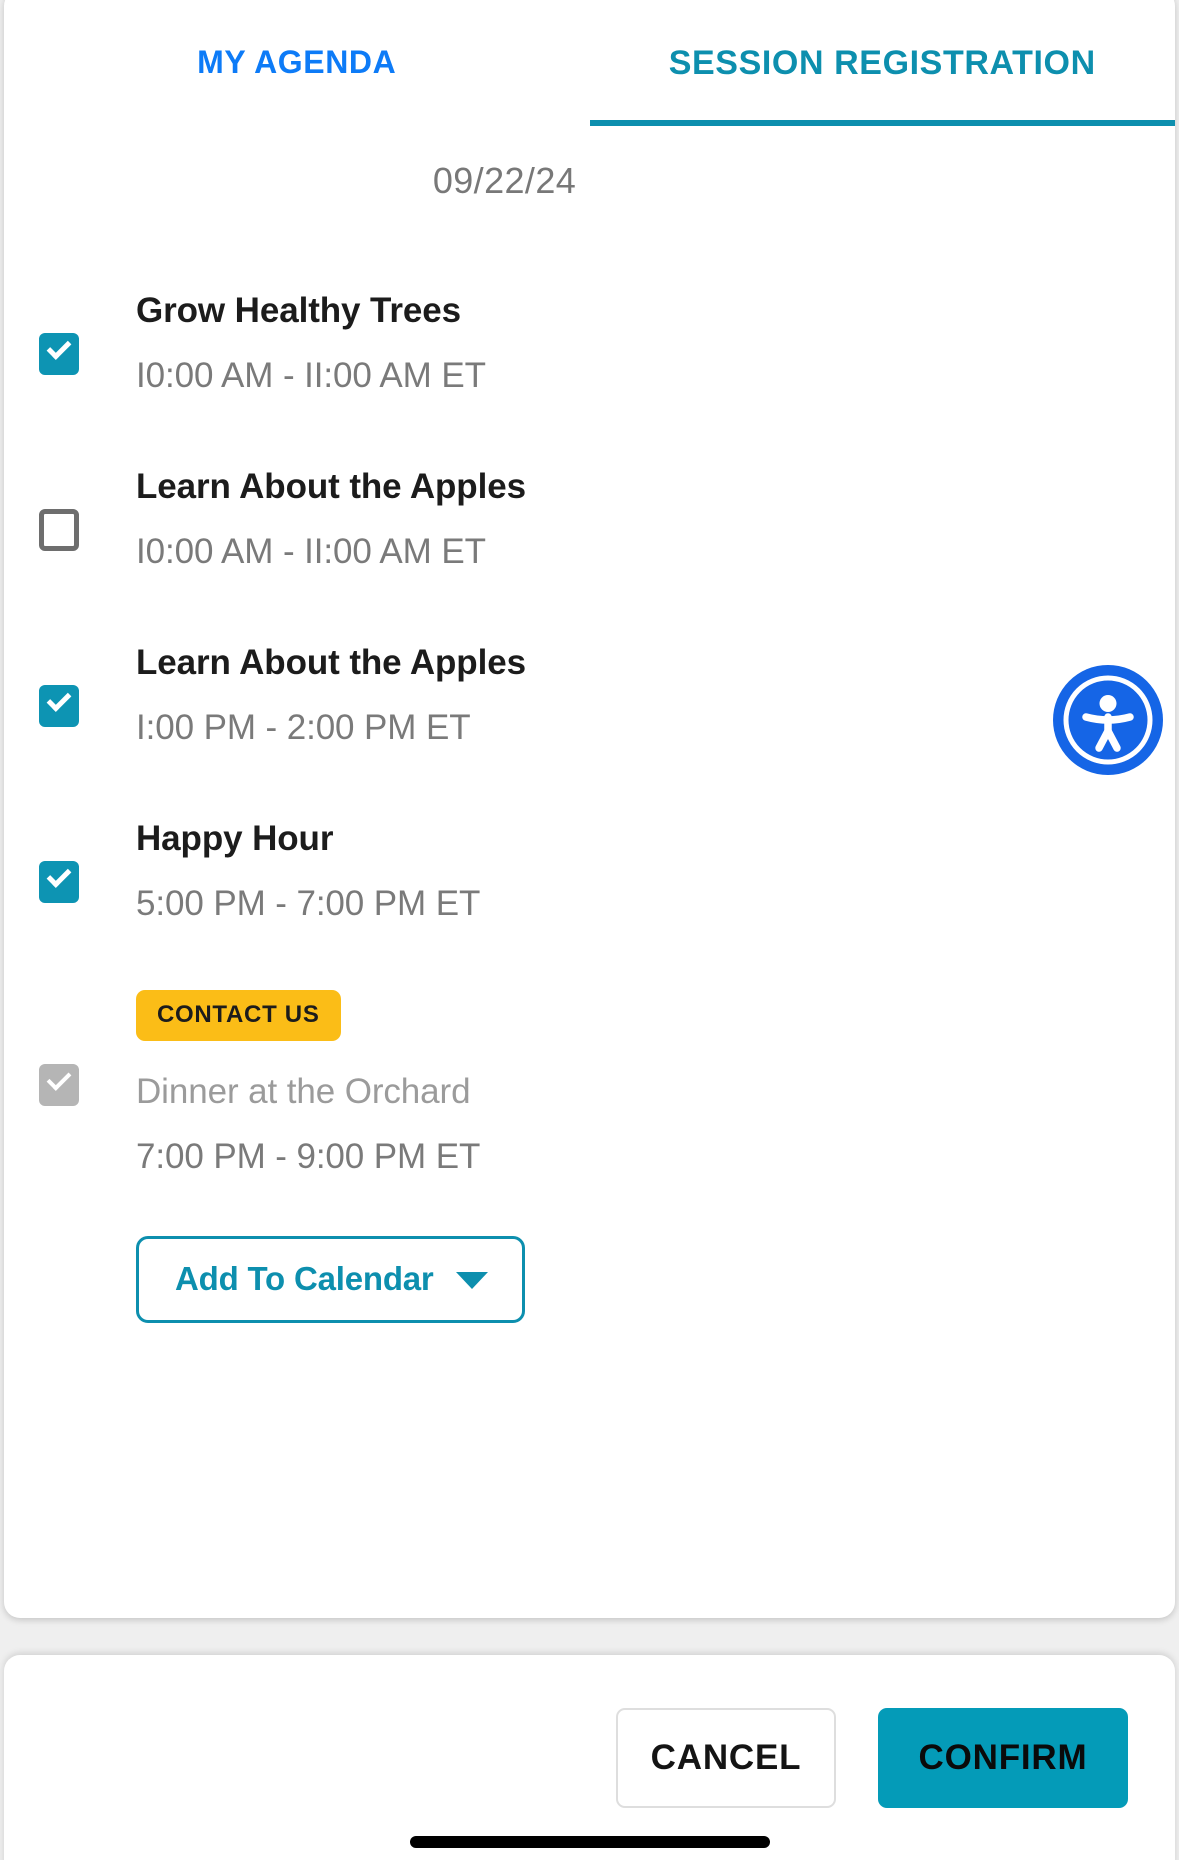  I want to click on cancel-button: CANCEL, so click(726, 1758).